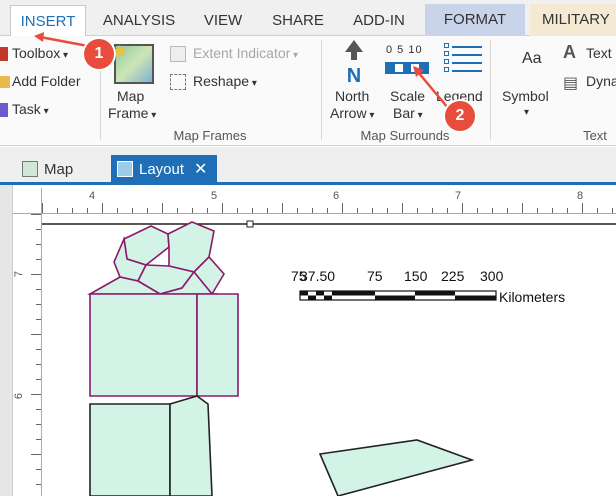 Image resolution: width=616 pixels, height=496 pixels. I want to click on ruler-label: 5, so click(214, 196).